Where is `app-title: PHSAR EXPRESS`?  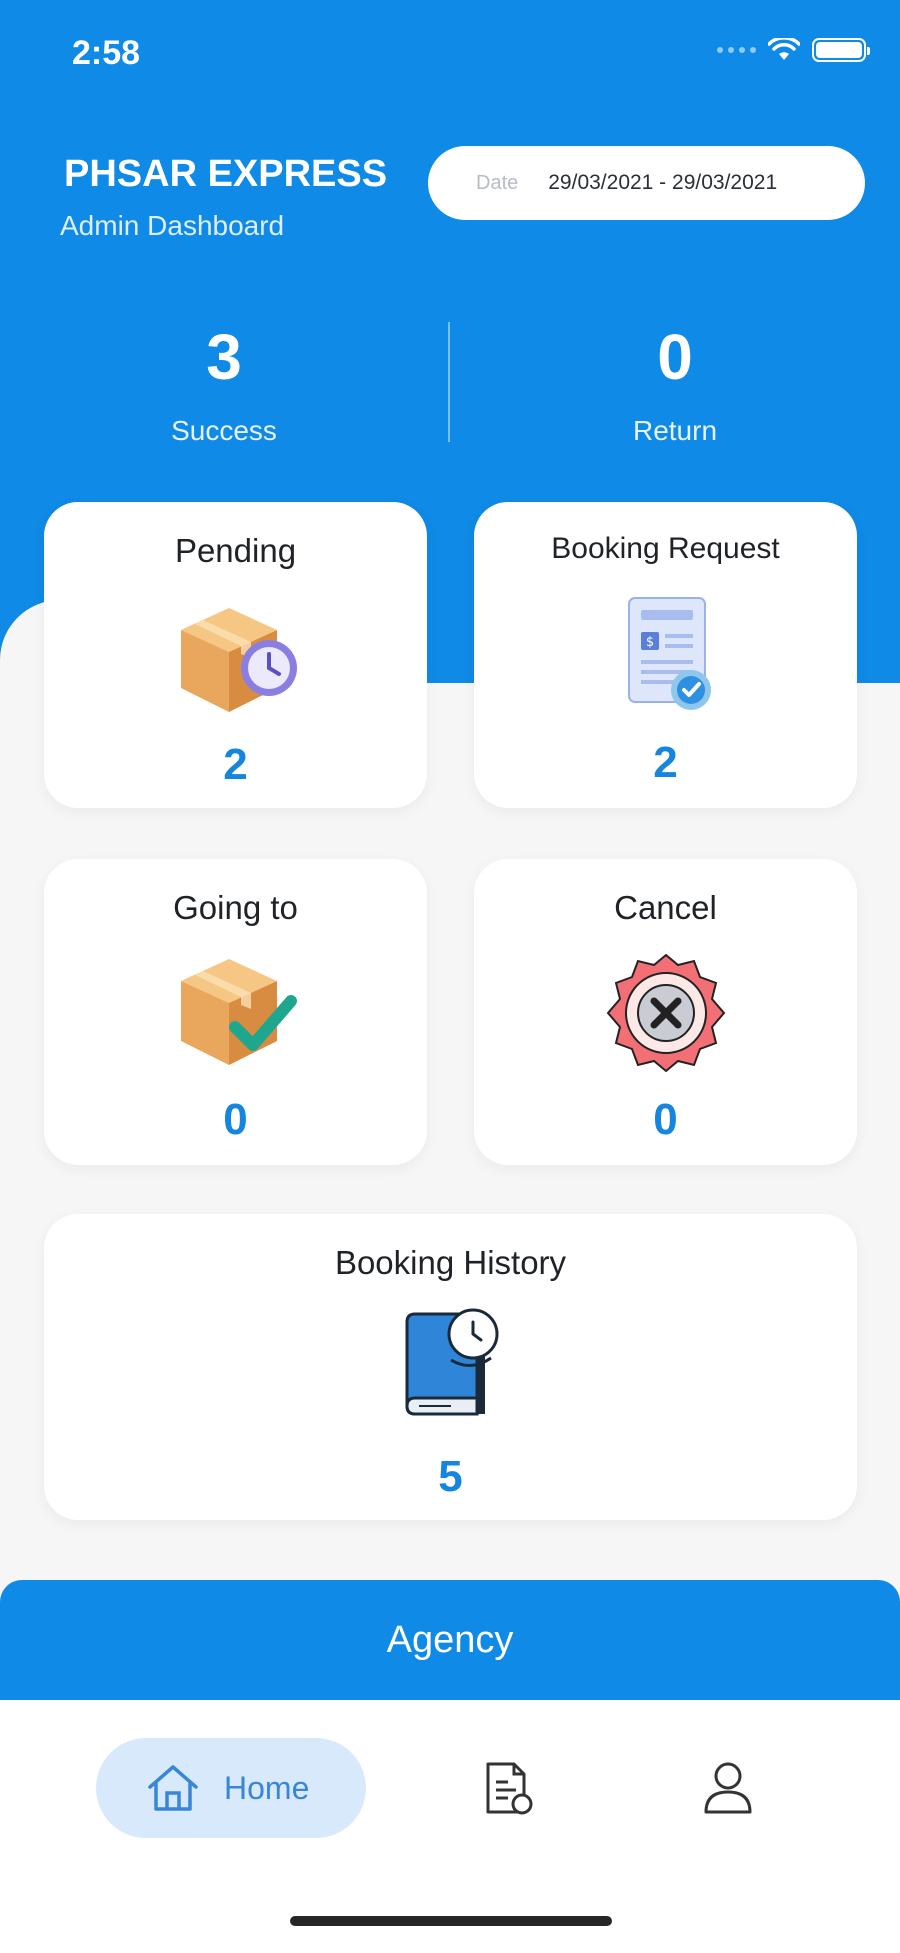 app-title: PHSAR EXPRESS is located at coordinates (226, 174).